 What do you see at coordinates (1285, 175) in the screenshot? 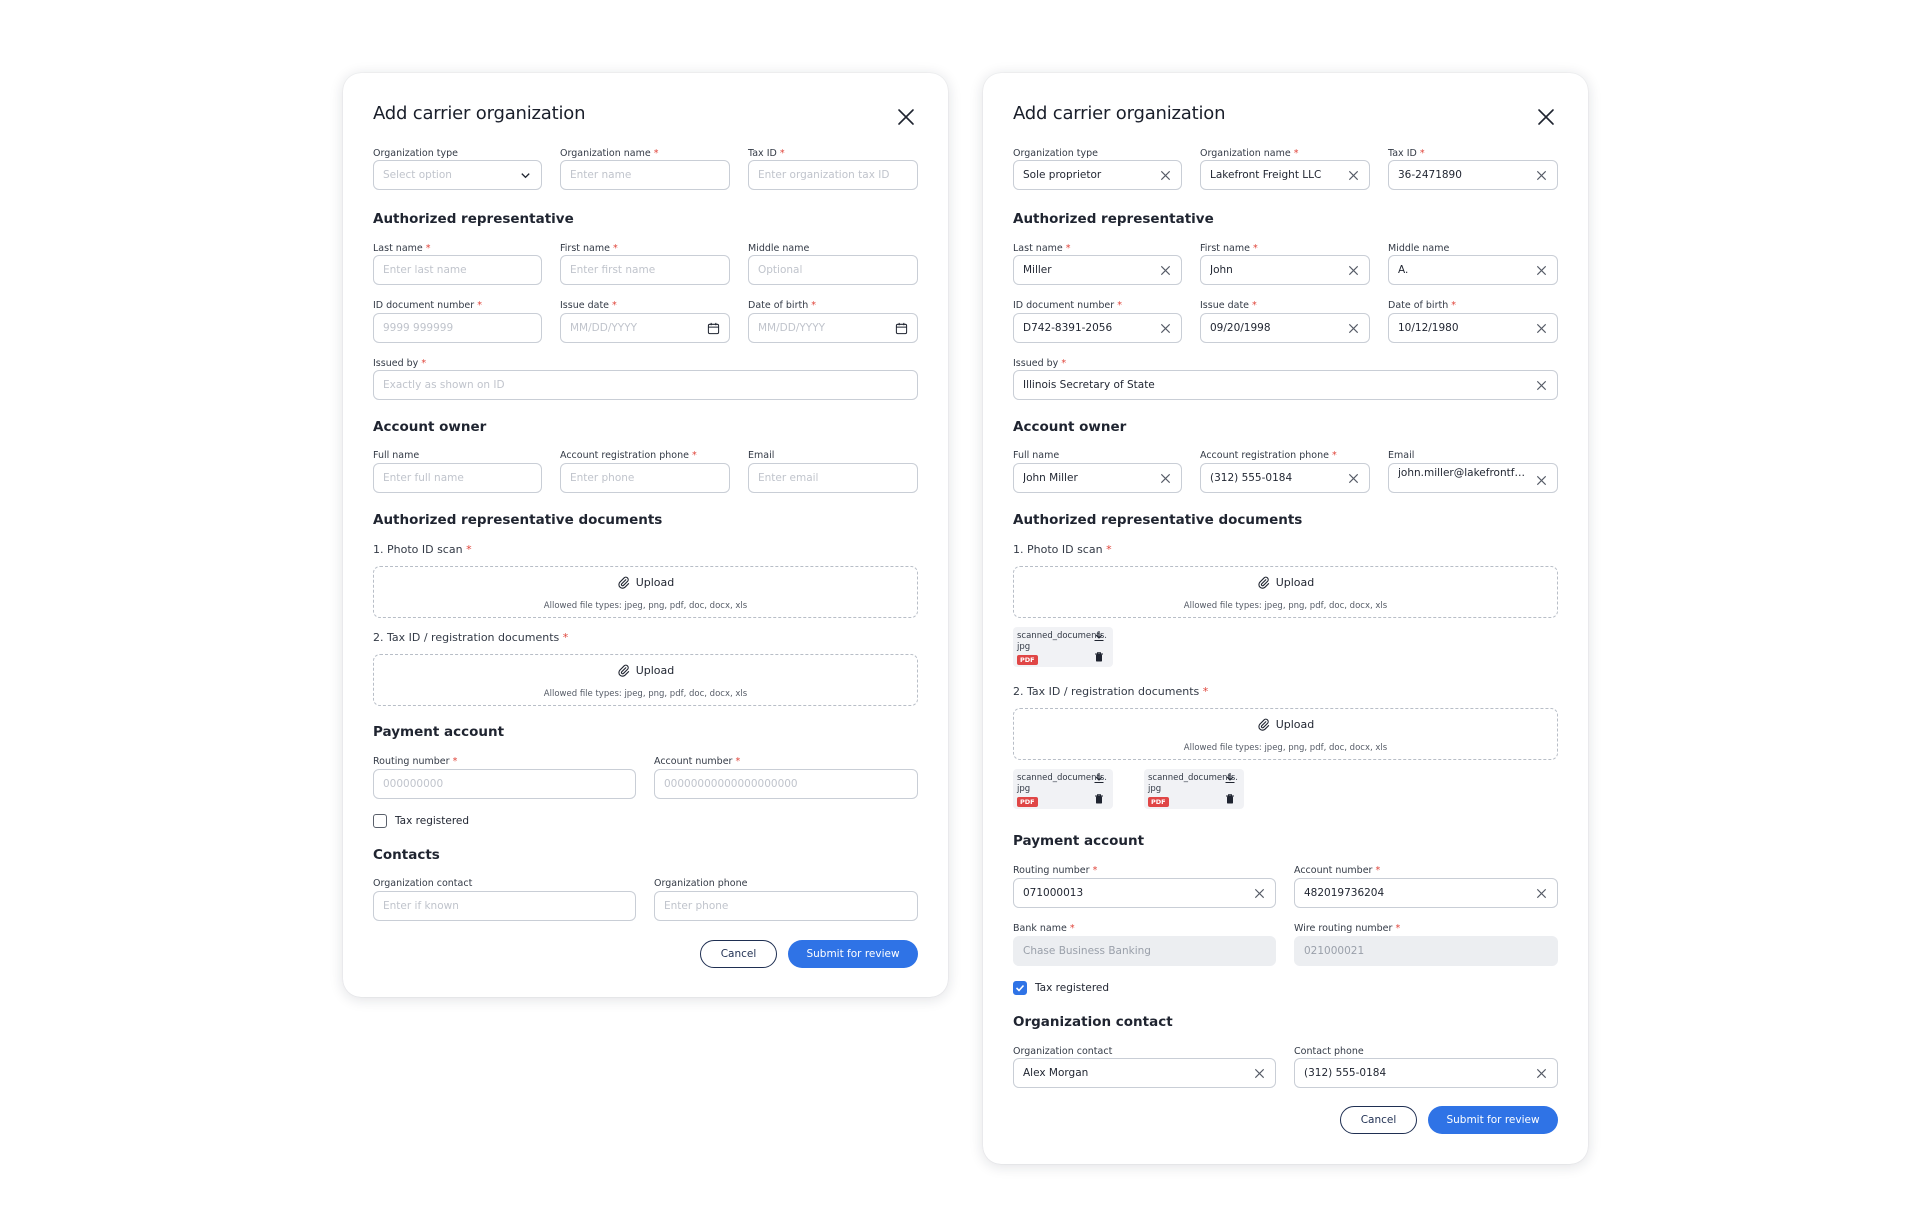
I see `org-name-input: Lakefront Freight LLC` at bounding box center [1285, 175].